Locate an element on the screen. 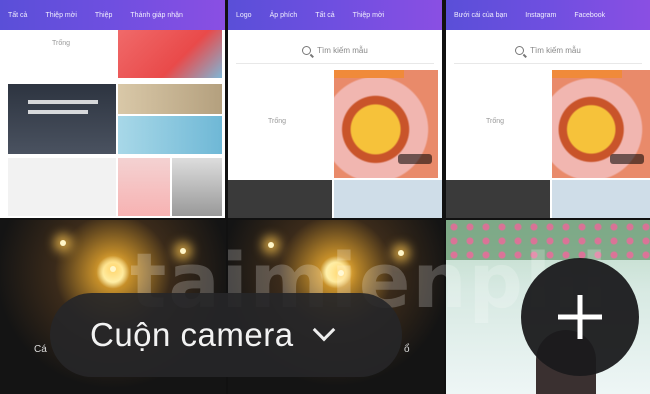 The height and width of the screenshot is (394, 650). camera-roll-label: Cuộn camera is located at coordinates (192, 334).